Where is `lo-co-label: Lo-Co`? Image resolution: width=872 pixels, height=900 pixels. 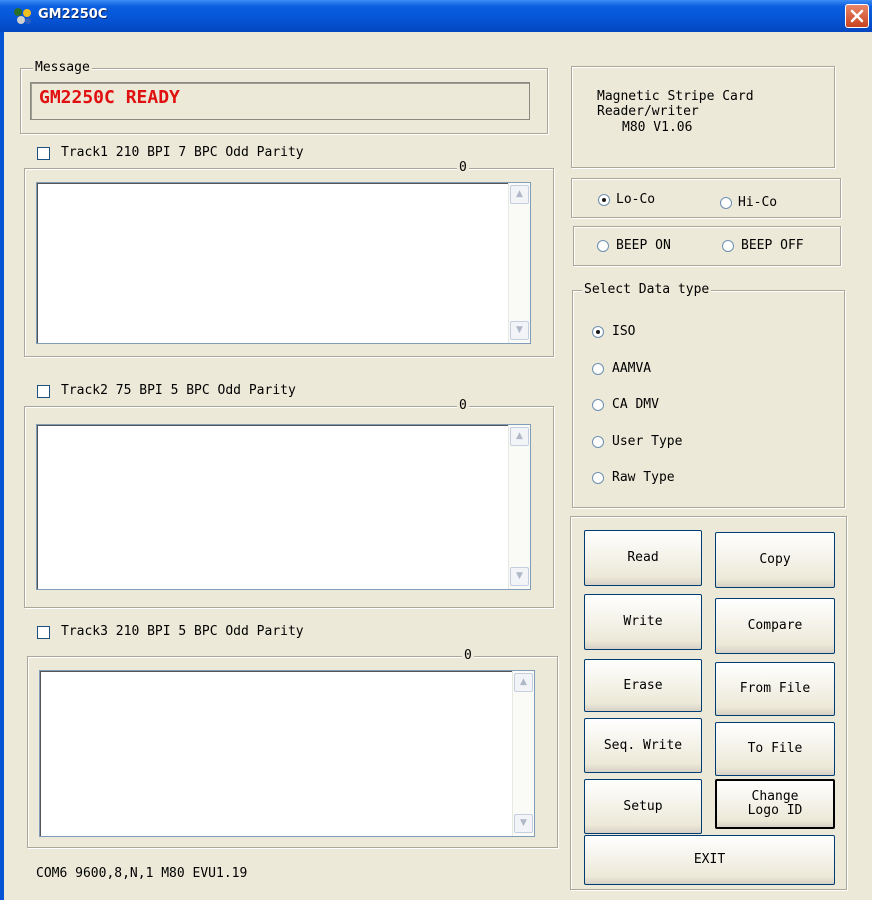
lo-co-label: Lo-Co is located at coordinates (635, 199).